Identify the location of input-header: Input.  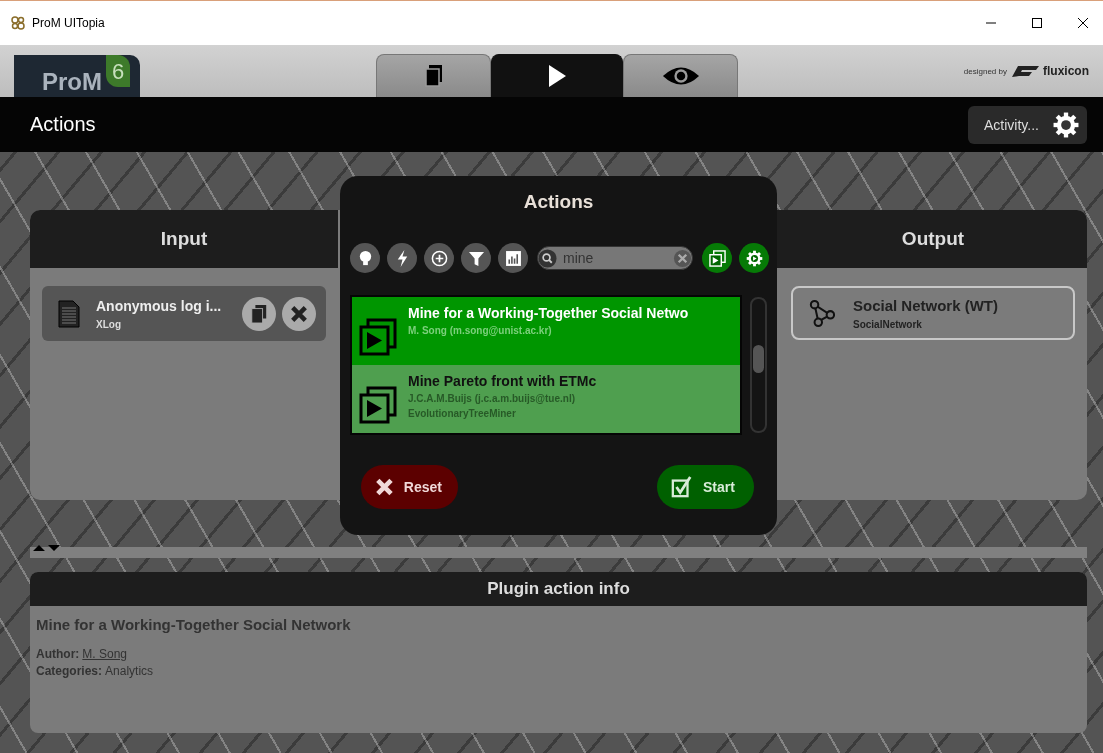
(184, 239).